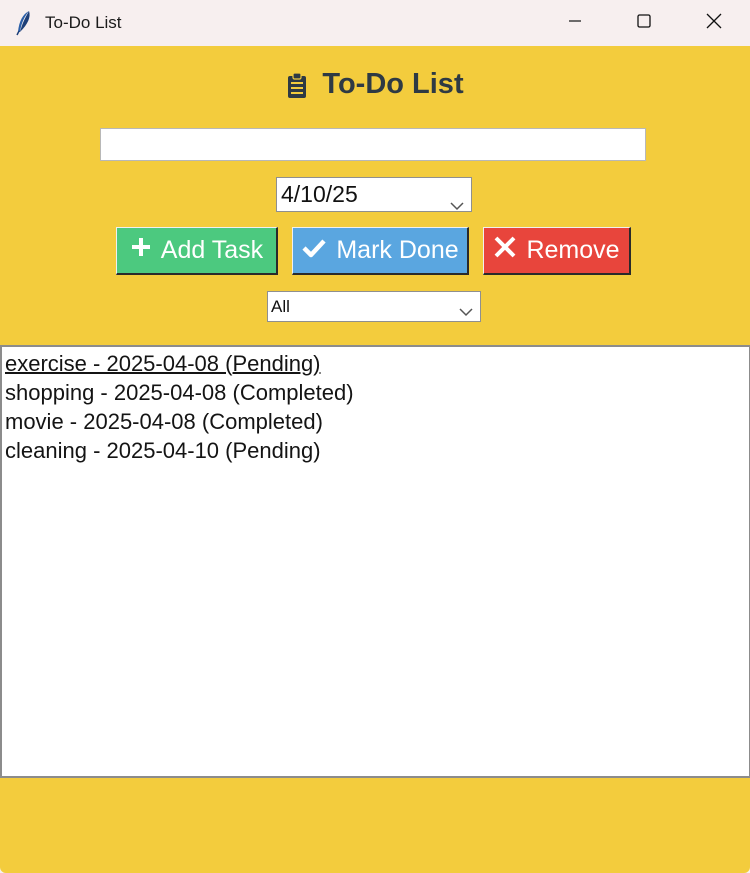 The image size is (750, 873). I want to click on clipboard-icon, so click(297, 86).